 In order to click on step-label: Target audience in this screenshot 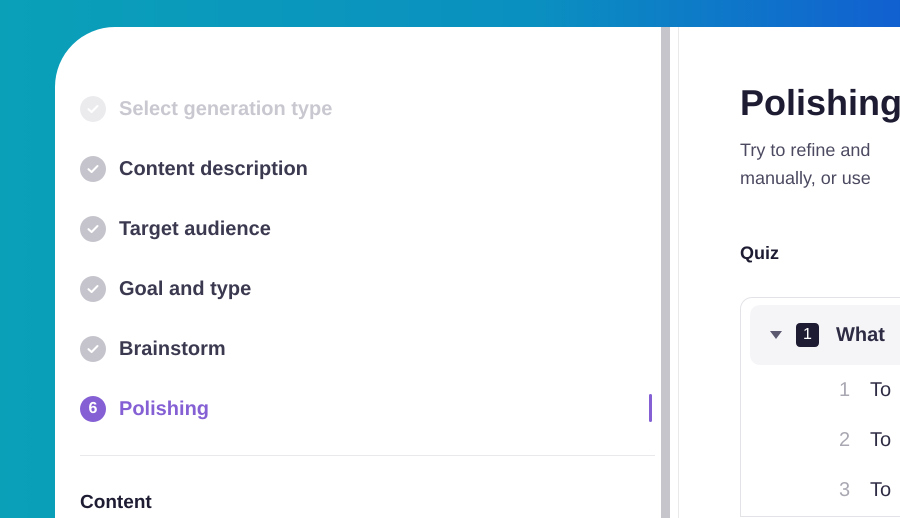, I will do `click(195, 229)`.